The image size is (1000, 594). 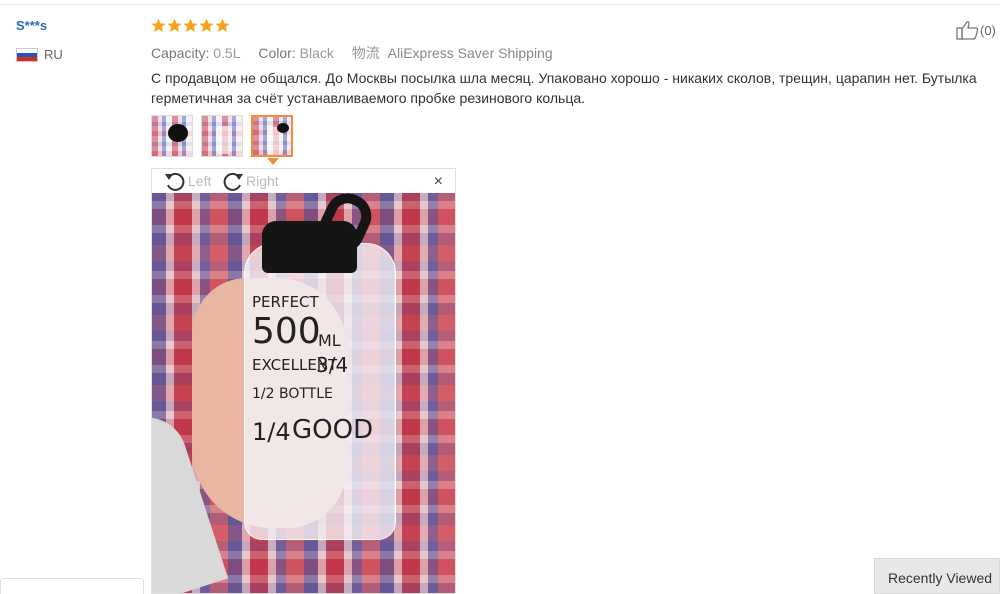 What do you see at coordinates (262, 181) in the screenshot?
I see `rotate-right-label: Right` at bounding box center [262, 181].